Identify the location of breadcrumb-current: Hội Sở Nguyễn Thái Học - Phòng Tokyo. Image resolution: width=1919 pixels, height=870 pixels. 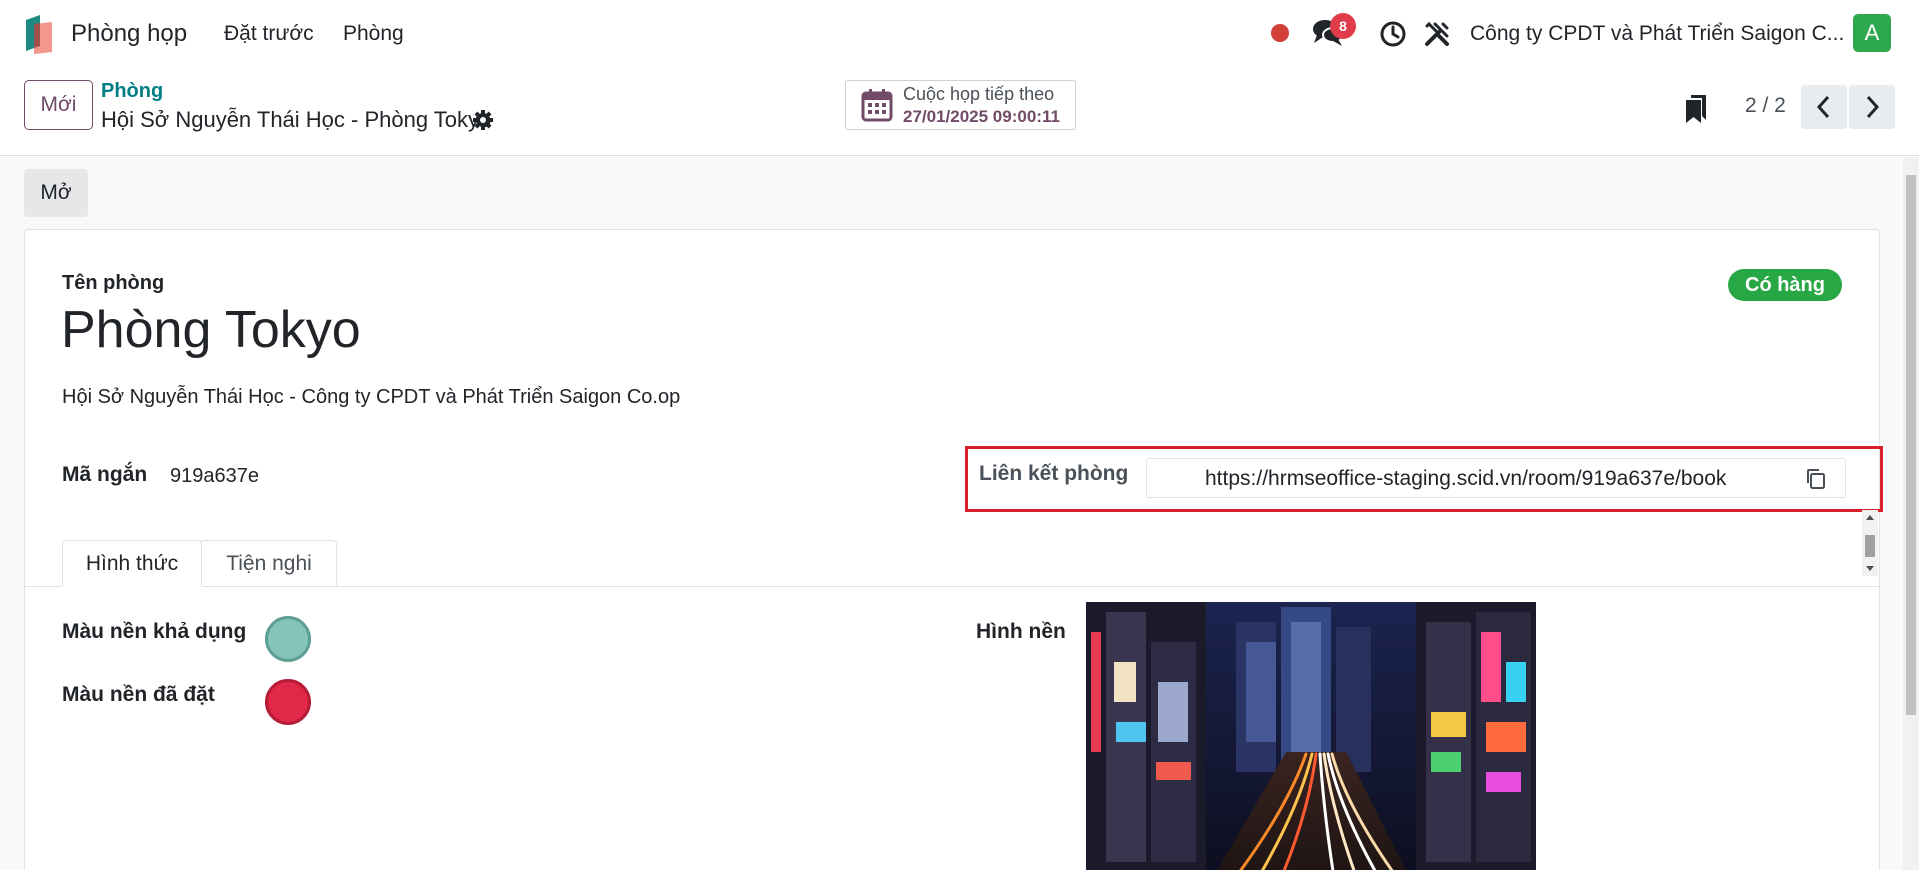
(296, 119).